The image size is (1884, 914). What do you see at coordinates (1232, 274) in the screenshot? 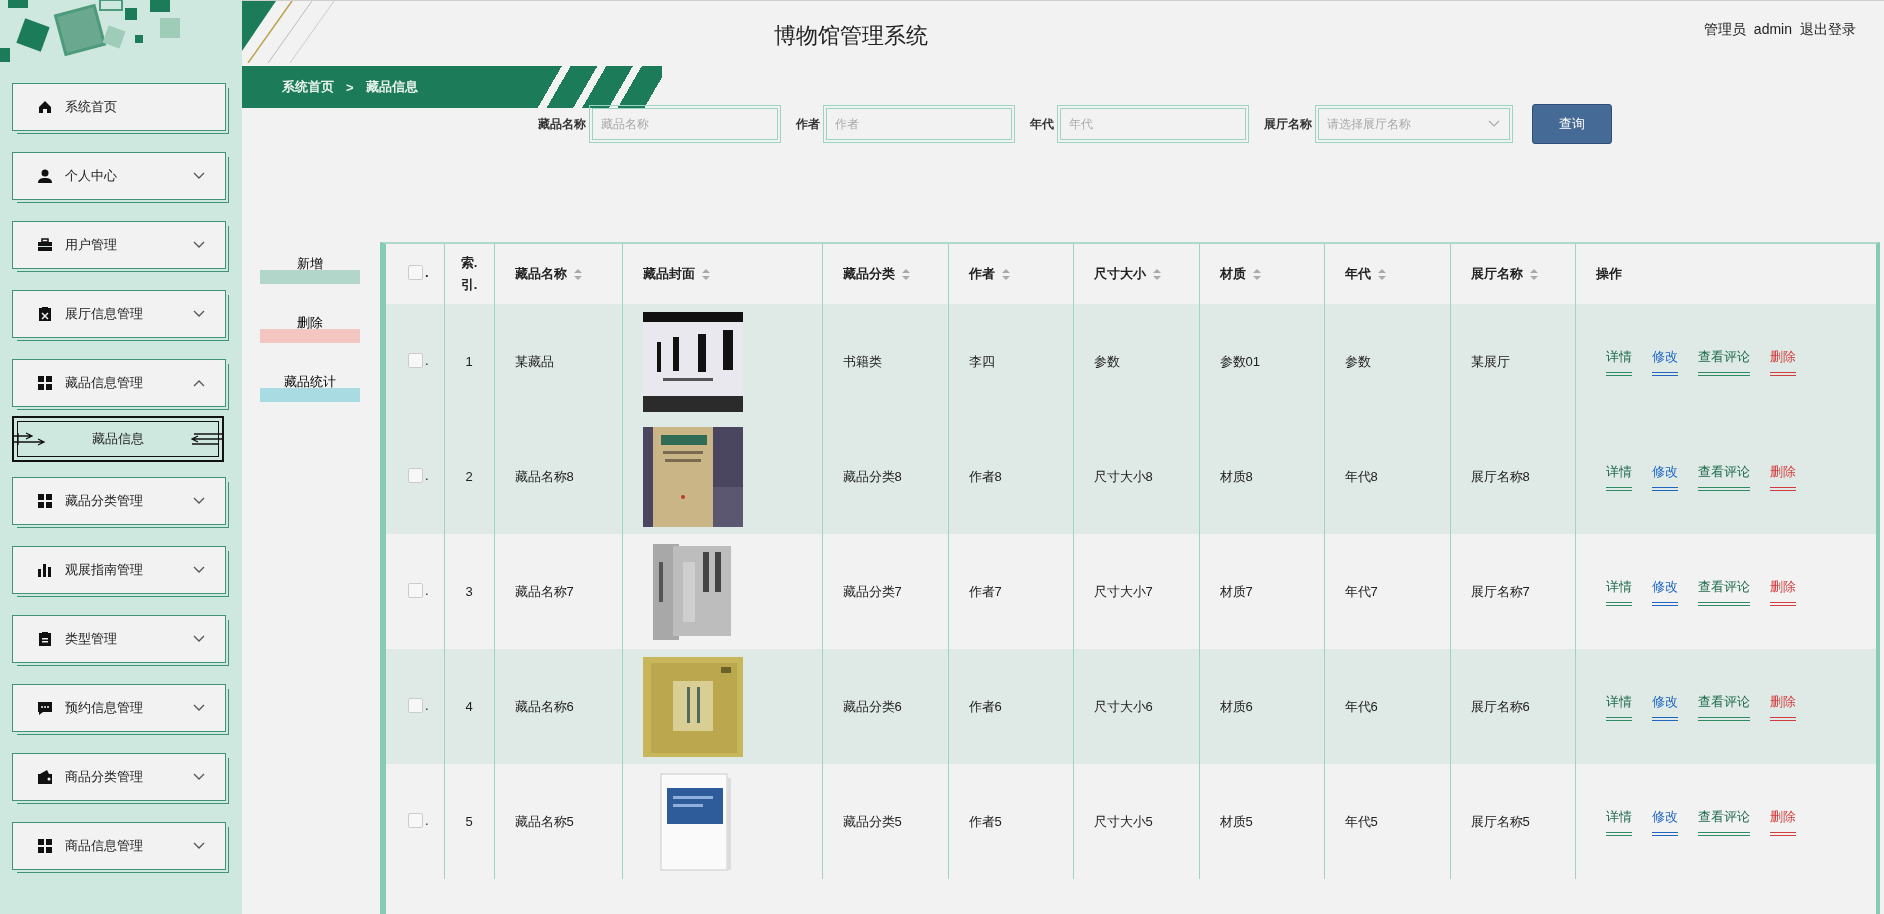
I see `column-header: 材质` at bounding box center [1232, 274].